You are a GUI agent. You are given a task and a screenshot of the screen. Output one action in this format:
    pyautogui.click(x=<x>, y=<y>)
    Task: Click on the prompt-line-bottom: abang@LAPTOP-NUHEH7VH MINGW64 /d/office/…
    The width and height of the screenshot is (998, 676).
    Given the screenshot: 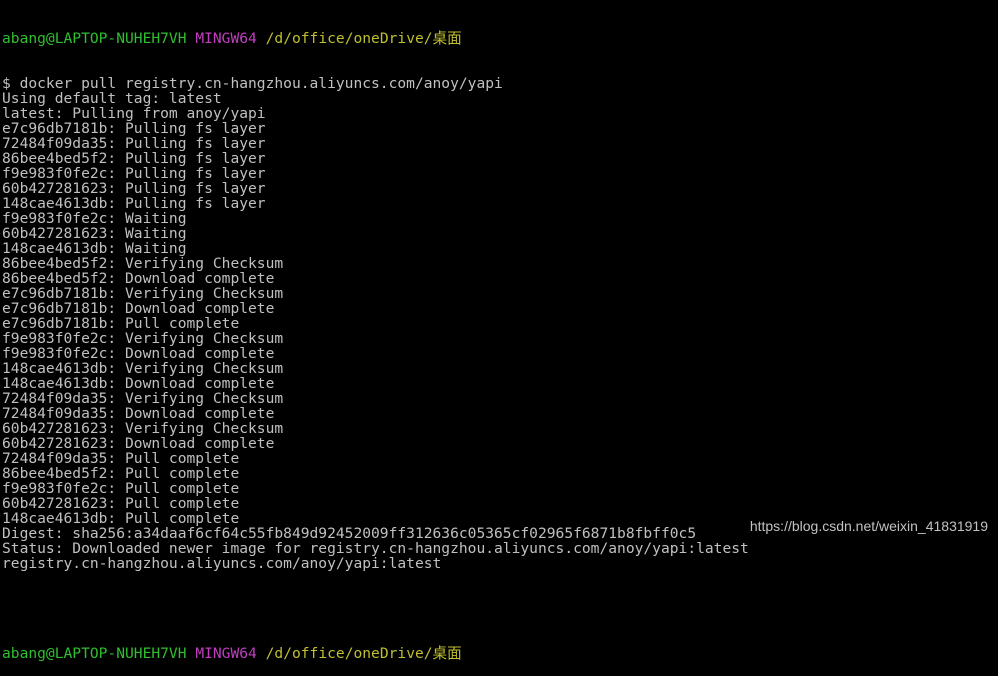 What is the action you would take?
    pyautogui.click(x=500, y=653)
    